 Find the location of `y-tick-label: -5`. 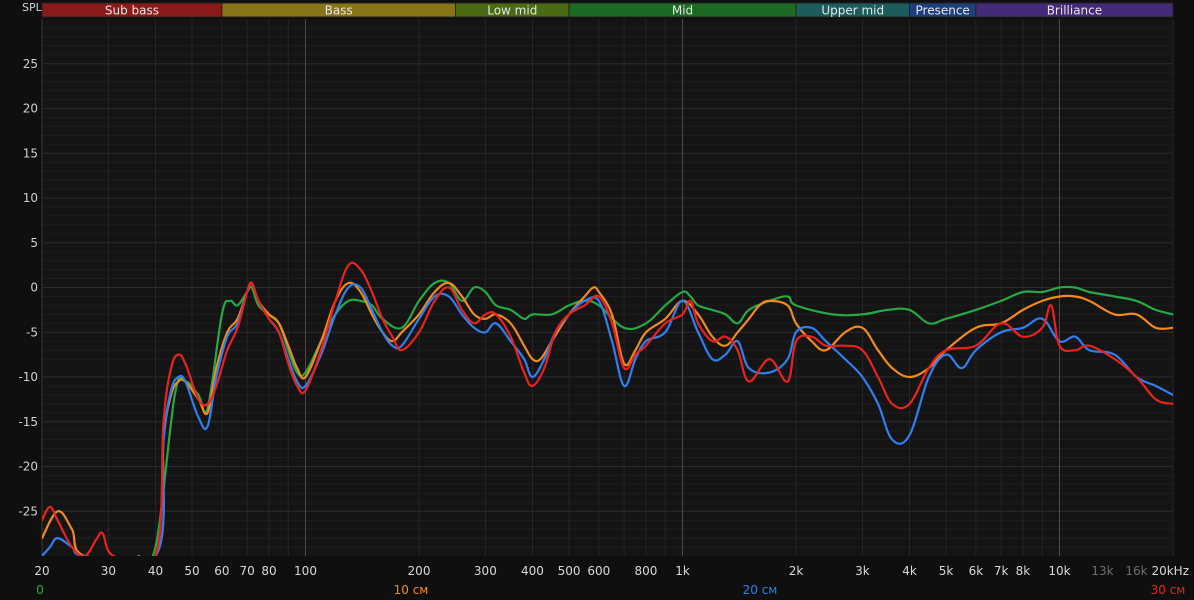

y-tick-label: -5 is located at coordinates (32, 332).